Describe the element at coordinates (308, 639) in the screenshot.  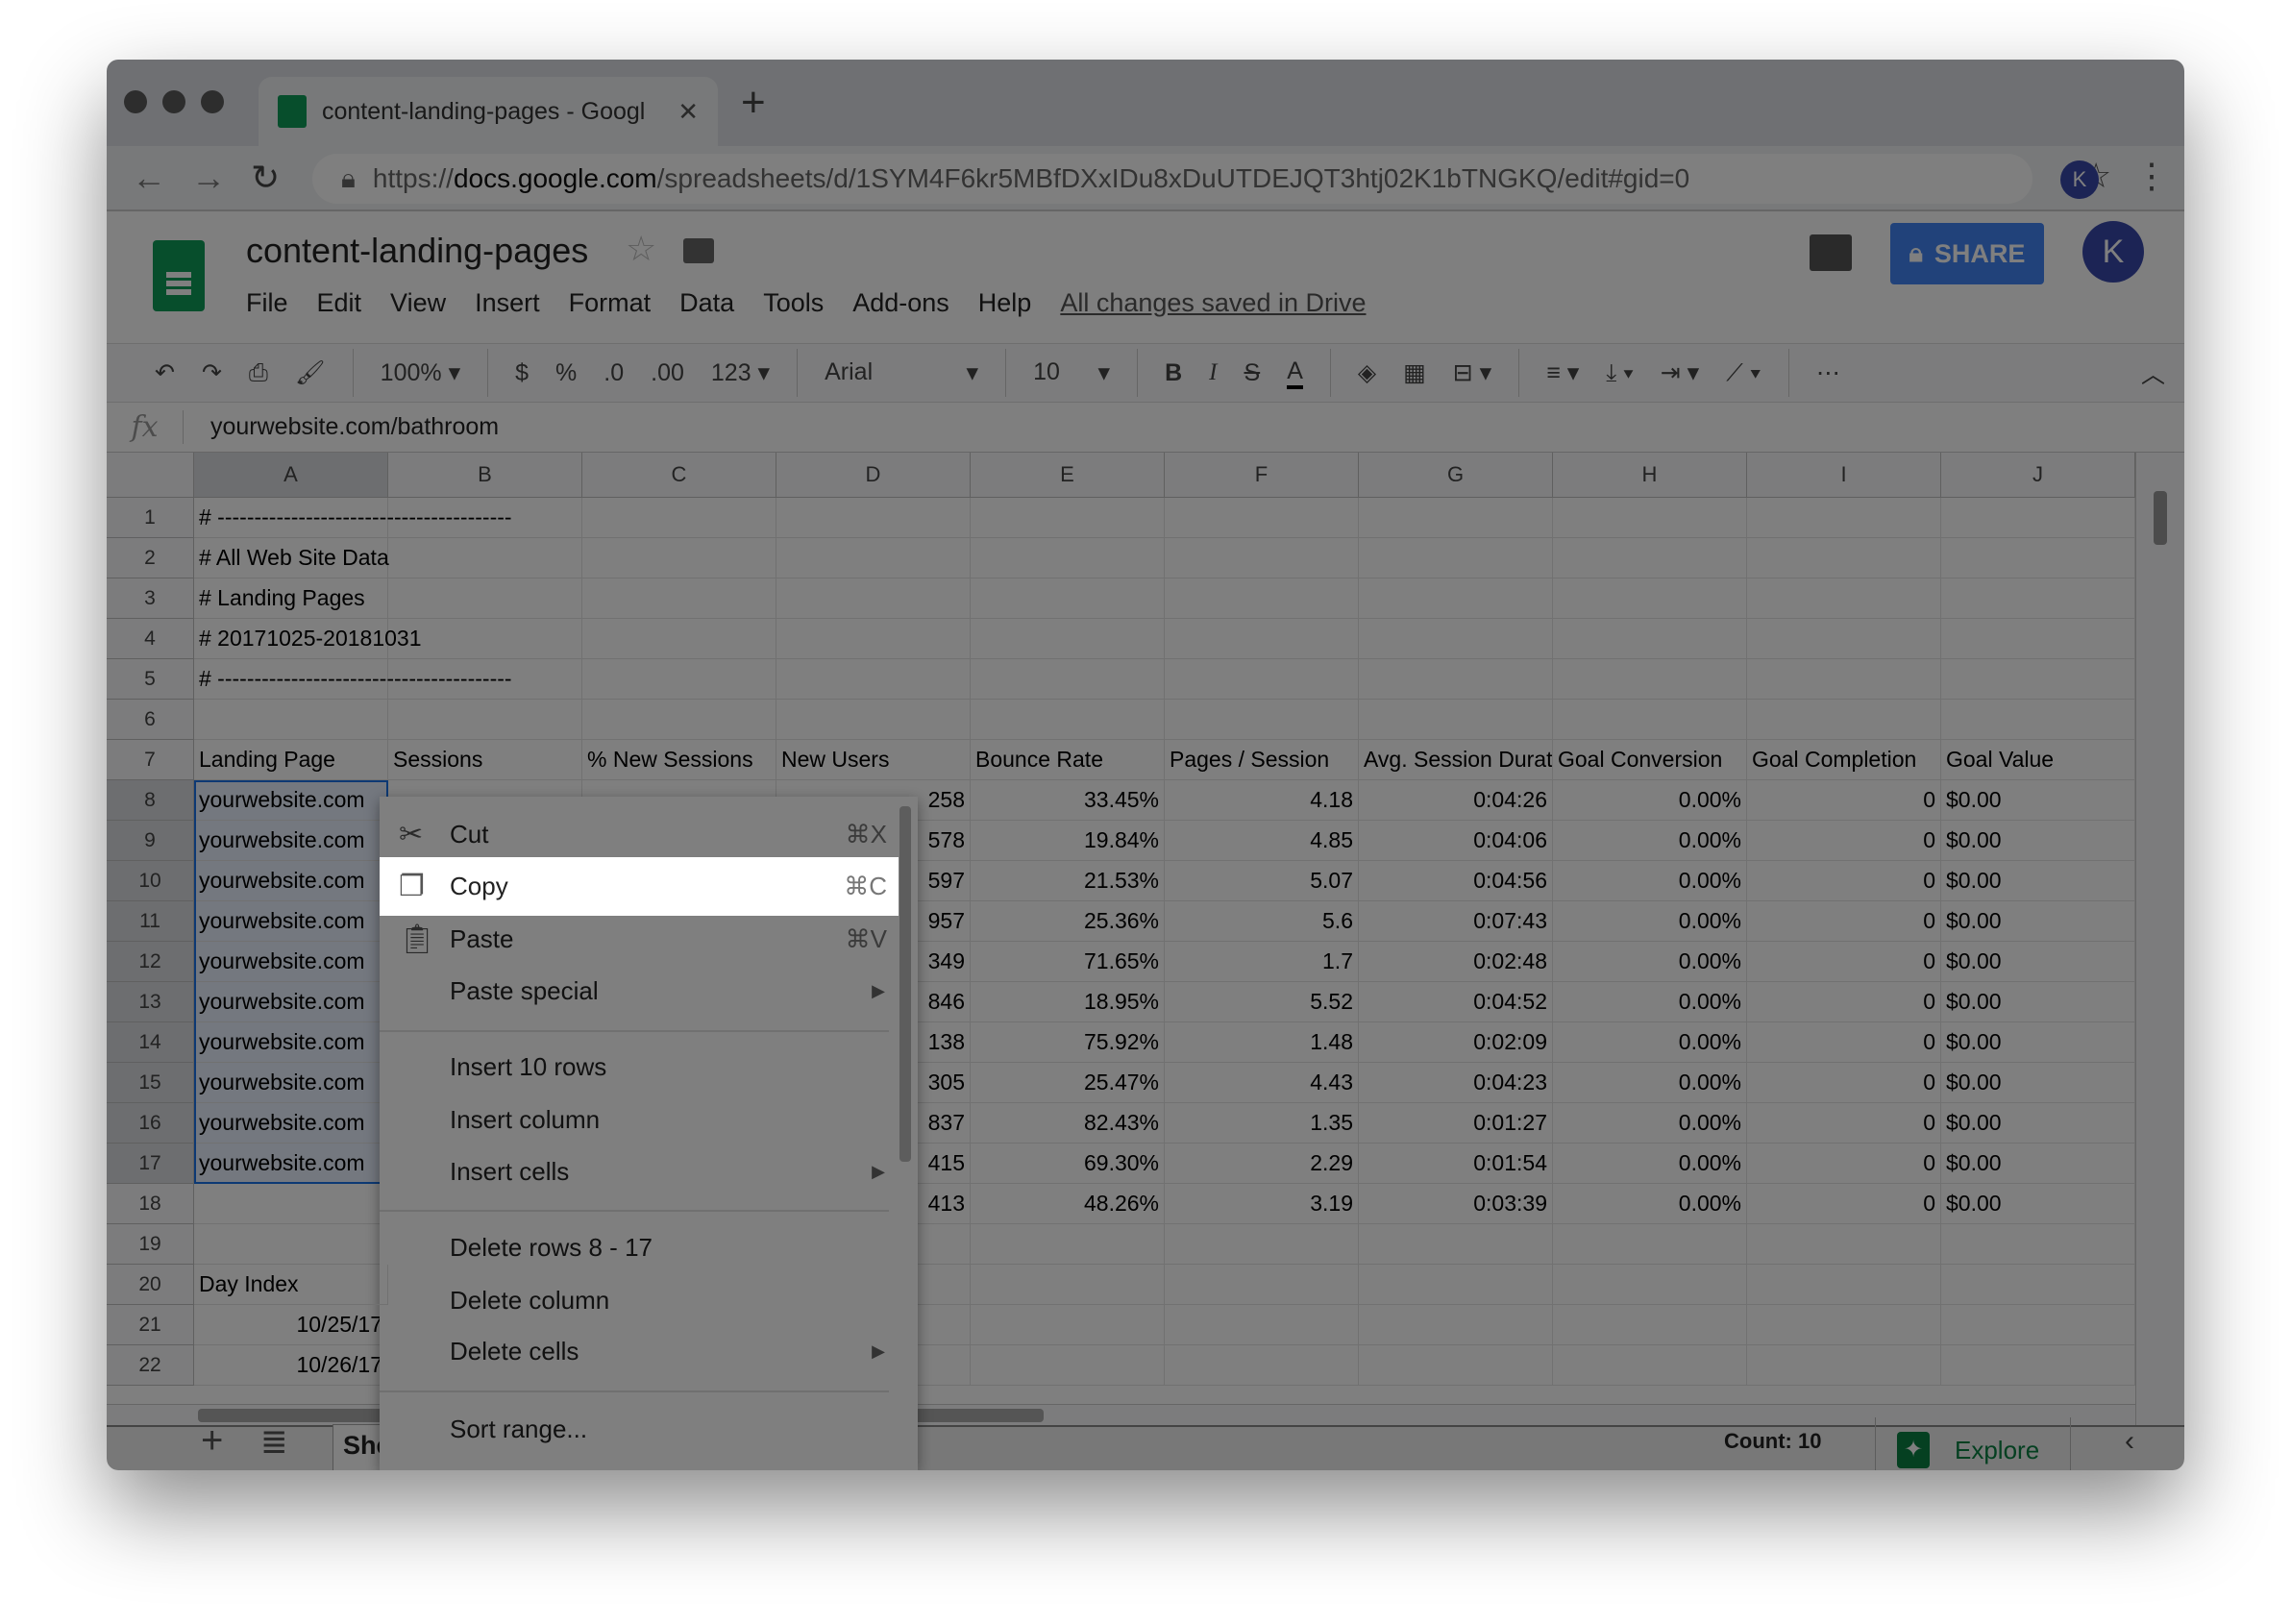
I see `cell-a4: # 20171025-20181031` at that location.